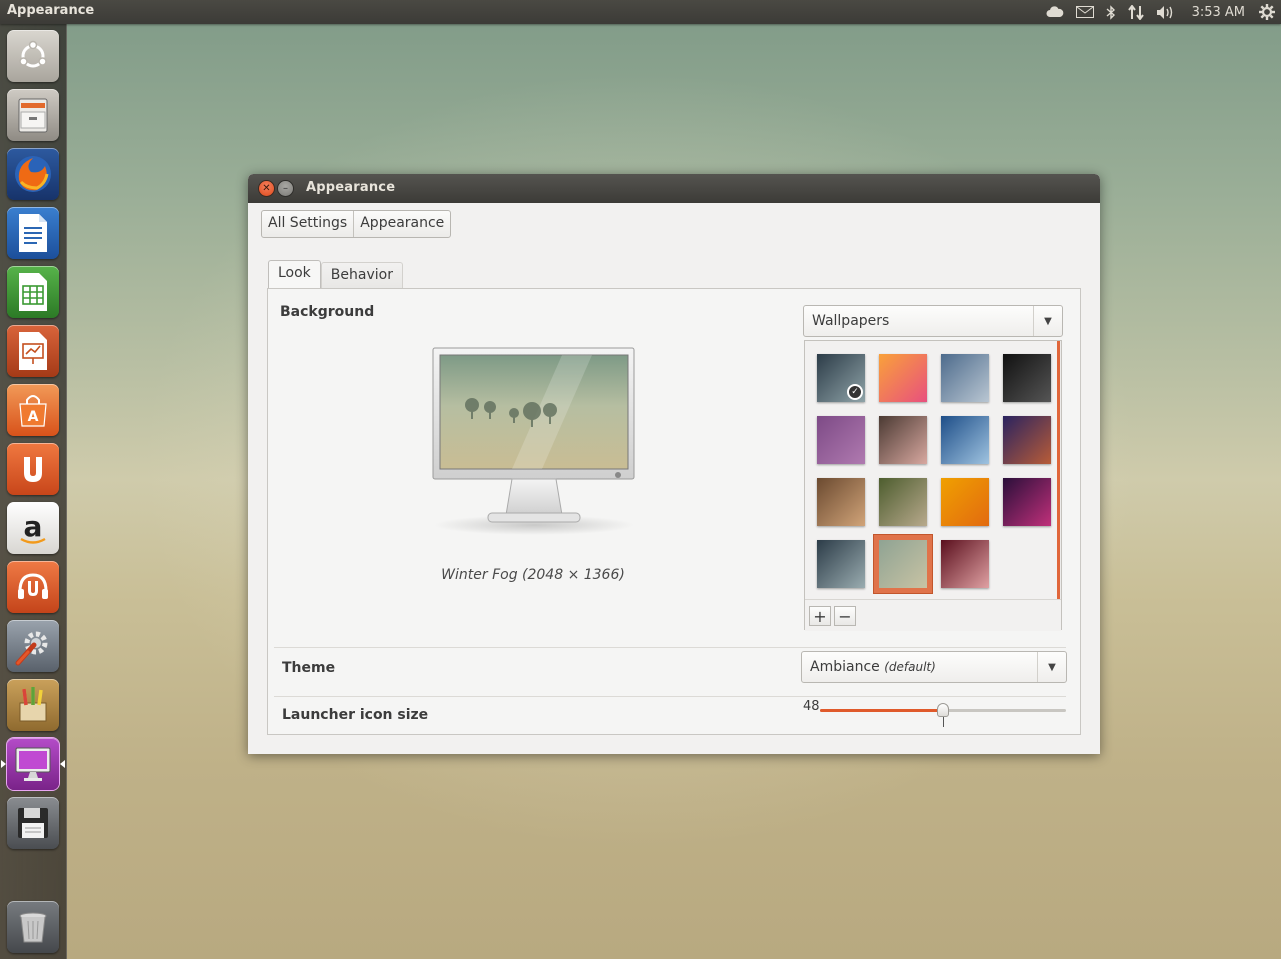  I want to click on svg-text: a, so click(33, 526).